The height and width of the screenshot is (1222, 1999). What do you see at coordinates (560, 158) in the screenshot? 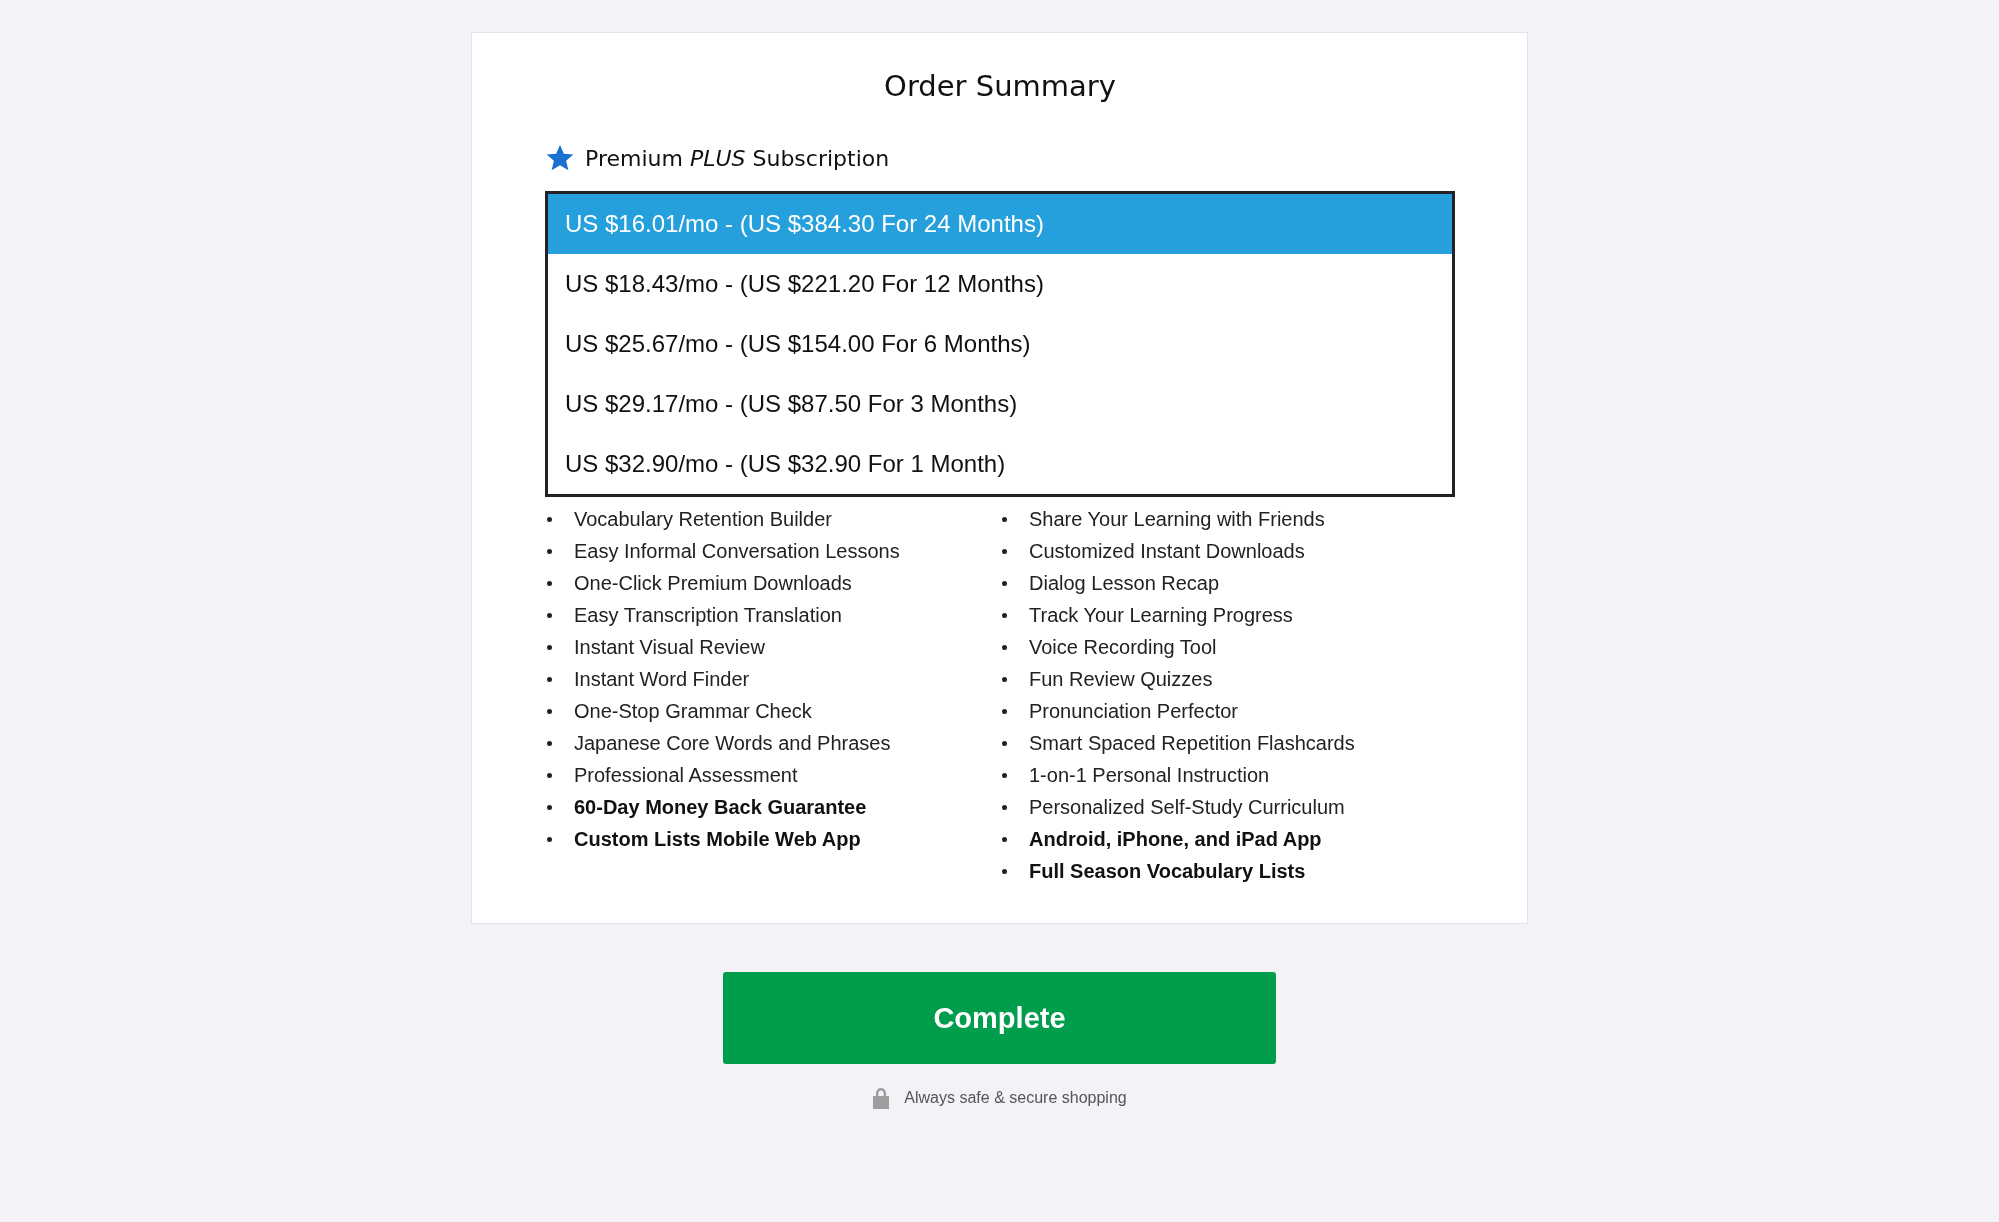
I see `star-icon` at bounding box center [560, 158].